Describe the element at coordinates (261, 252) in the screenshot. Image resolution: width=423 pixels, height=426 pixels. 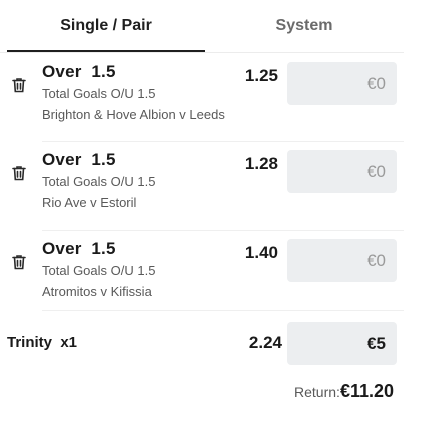
I see `odds-value: 1.40` at that location.